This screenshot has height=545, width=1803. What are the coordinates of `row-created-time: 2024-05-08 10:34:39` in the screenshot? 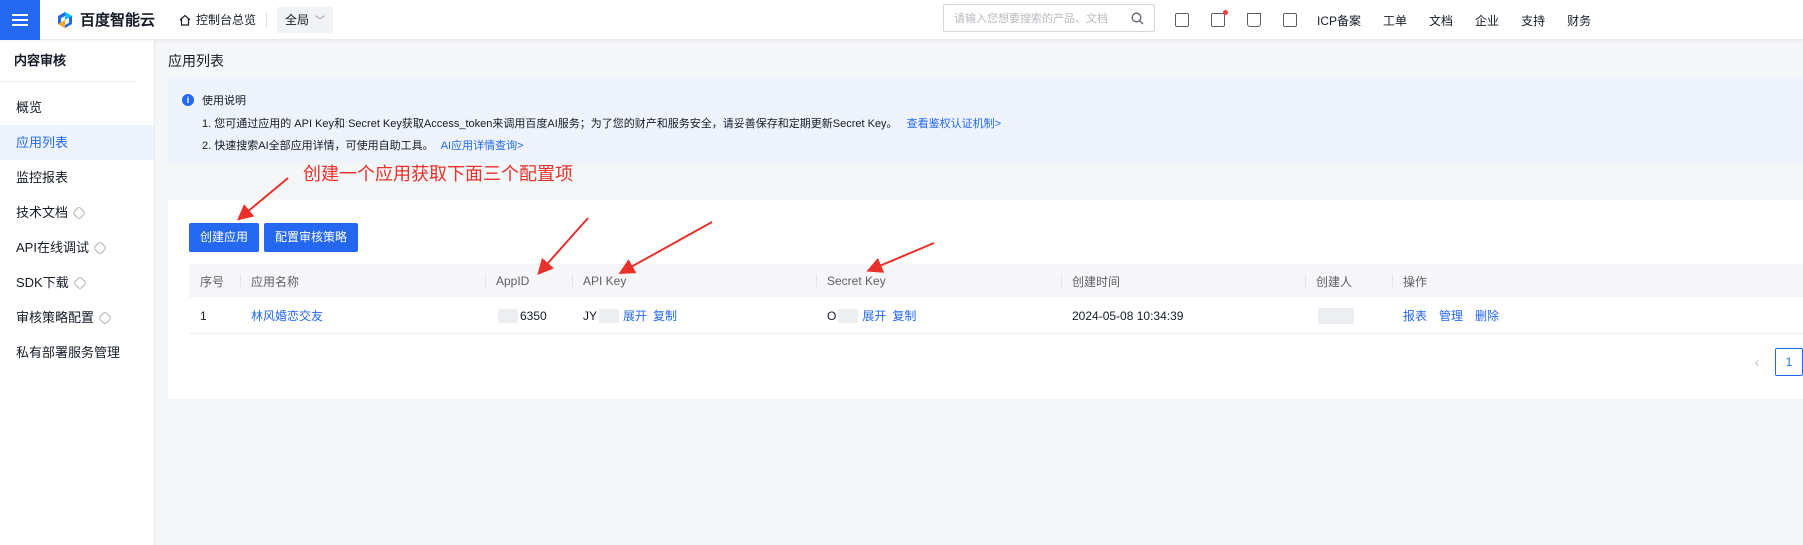 It's located at (1128, 315).